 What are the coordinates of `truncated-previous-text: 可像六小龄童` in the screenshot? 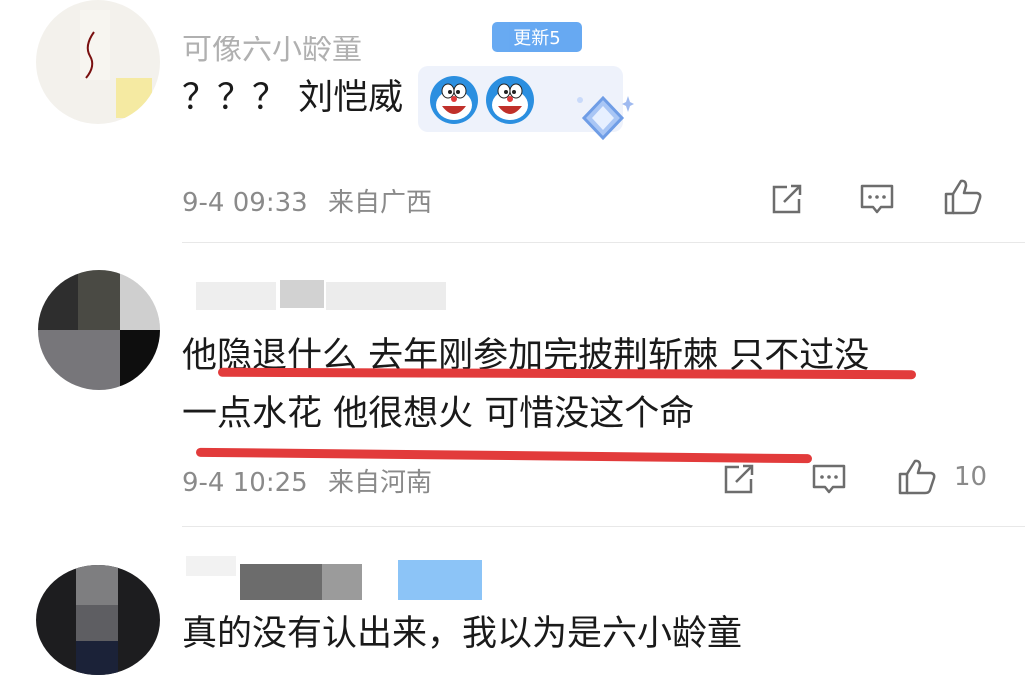 It's located at (272, 49).